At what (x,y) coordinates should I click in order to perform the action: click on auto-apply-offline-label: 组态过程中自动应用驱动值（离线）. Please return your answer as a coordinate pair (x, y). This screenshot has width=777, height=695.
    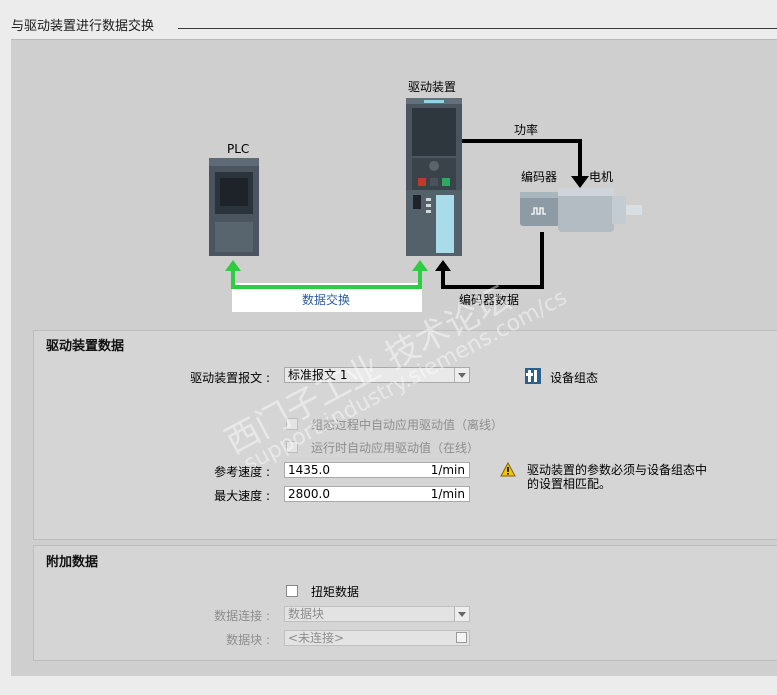
    Looking at the image, I should click on (407, 425).